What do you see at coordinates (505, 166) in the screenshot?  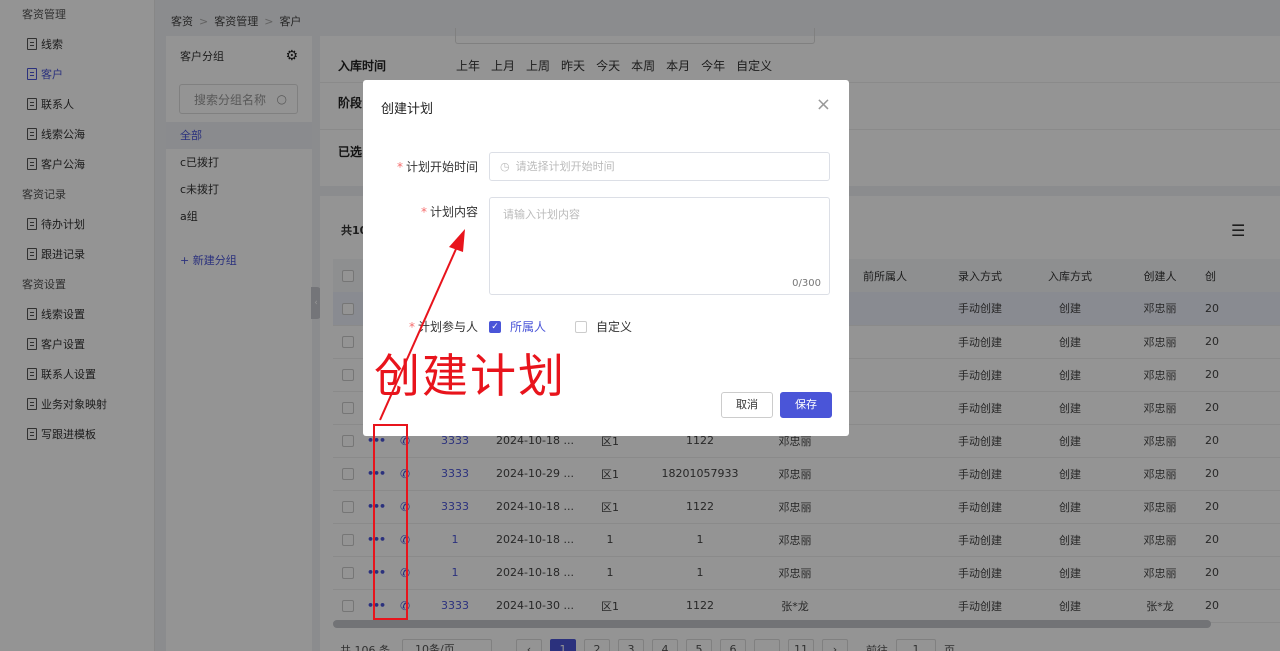 I see `clock-icon: ◷` at bounding box center [505, 166].